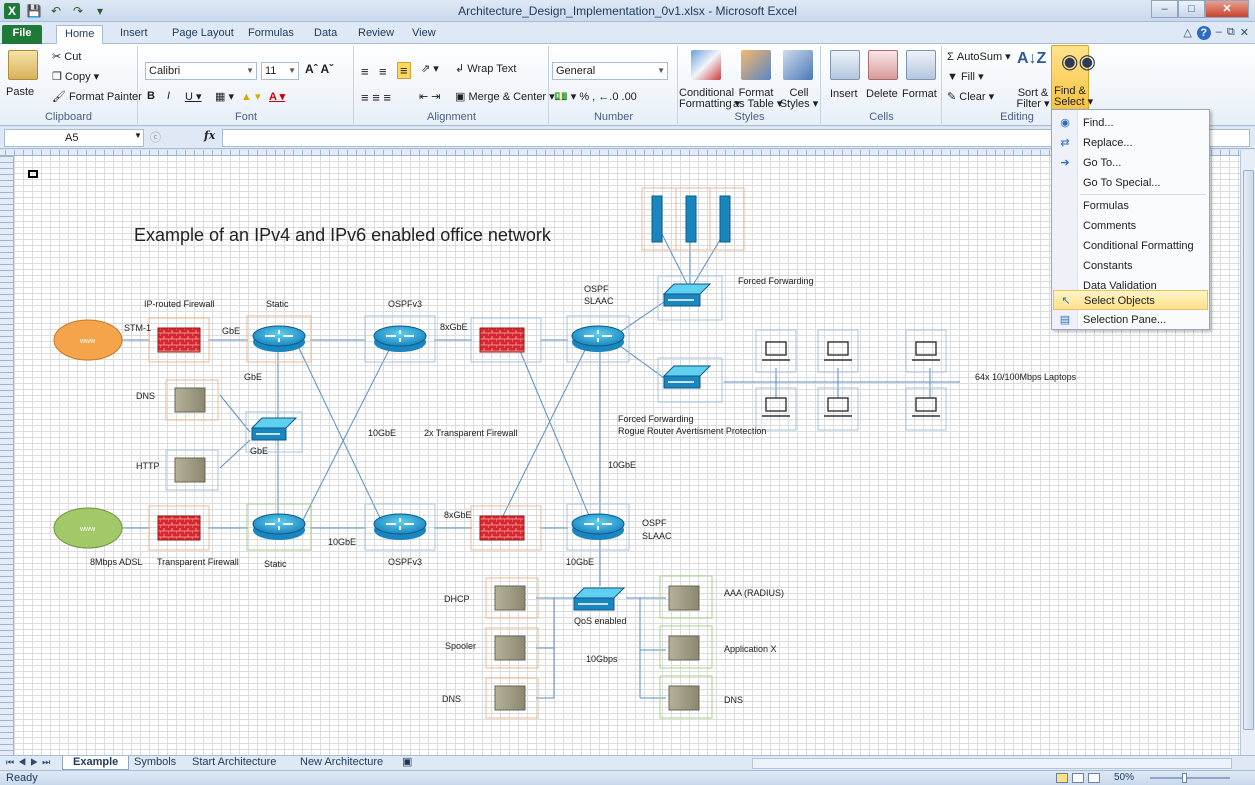  Describe the element at coordinates (992, 763) in the screenshot. I see `horizontal-scrollbar` at that location.